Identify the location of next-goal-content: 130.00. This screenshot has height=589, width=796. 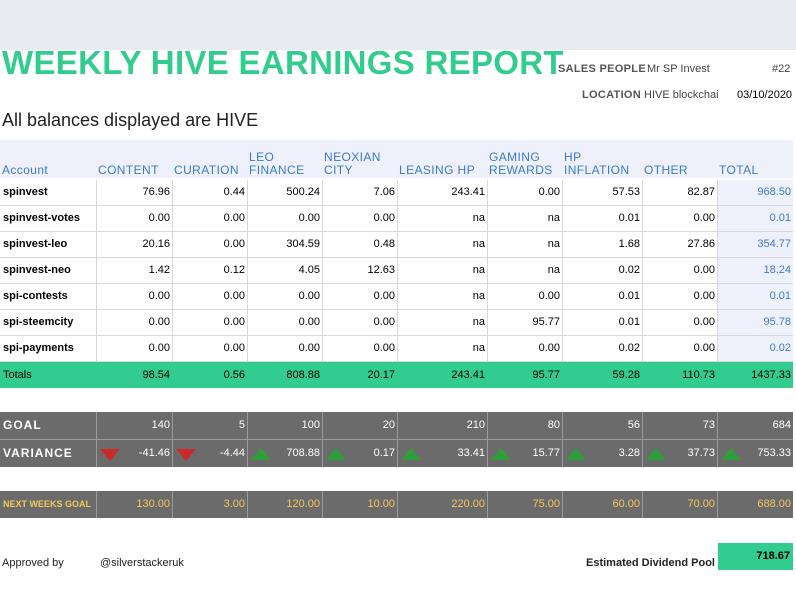
(153, 504).